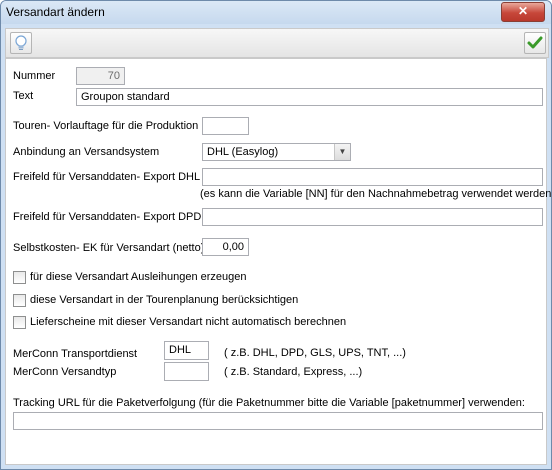  What do you see at coordinates (107, 177) in the screenshot?
I see `freifeld-dhl-label: Freifeld für Versanddaten- Export DHL` at bounding box center [107, 177].